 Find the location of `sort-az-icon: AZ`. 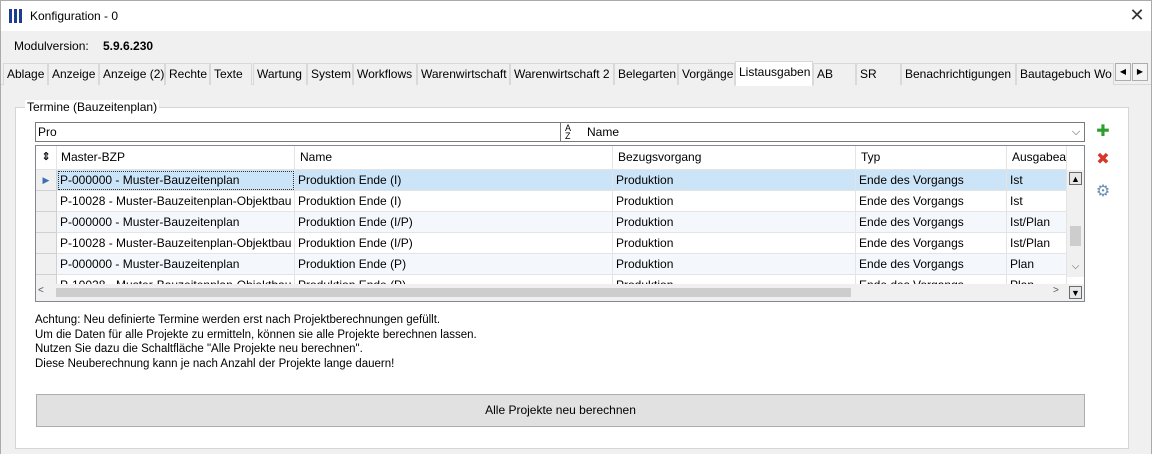

sort-az-icon: AZ is located at coordinates (568, 132).